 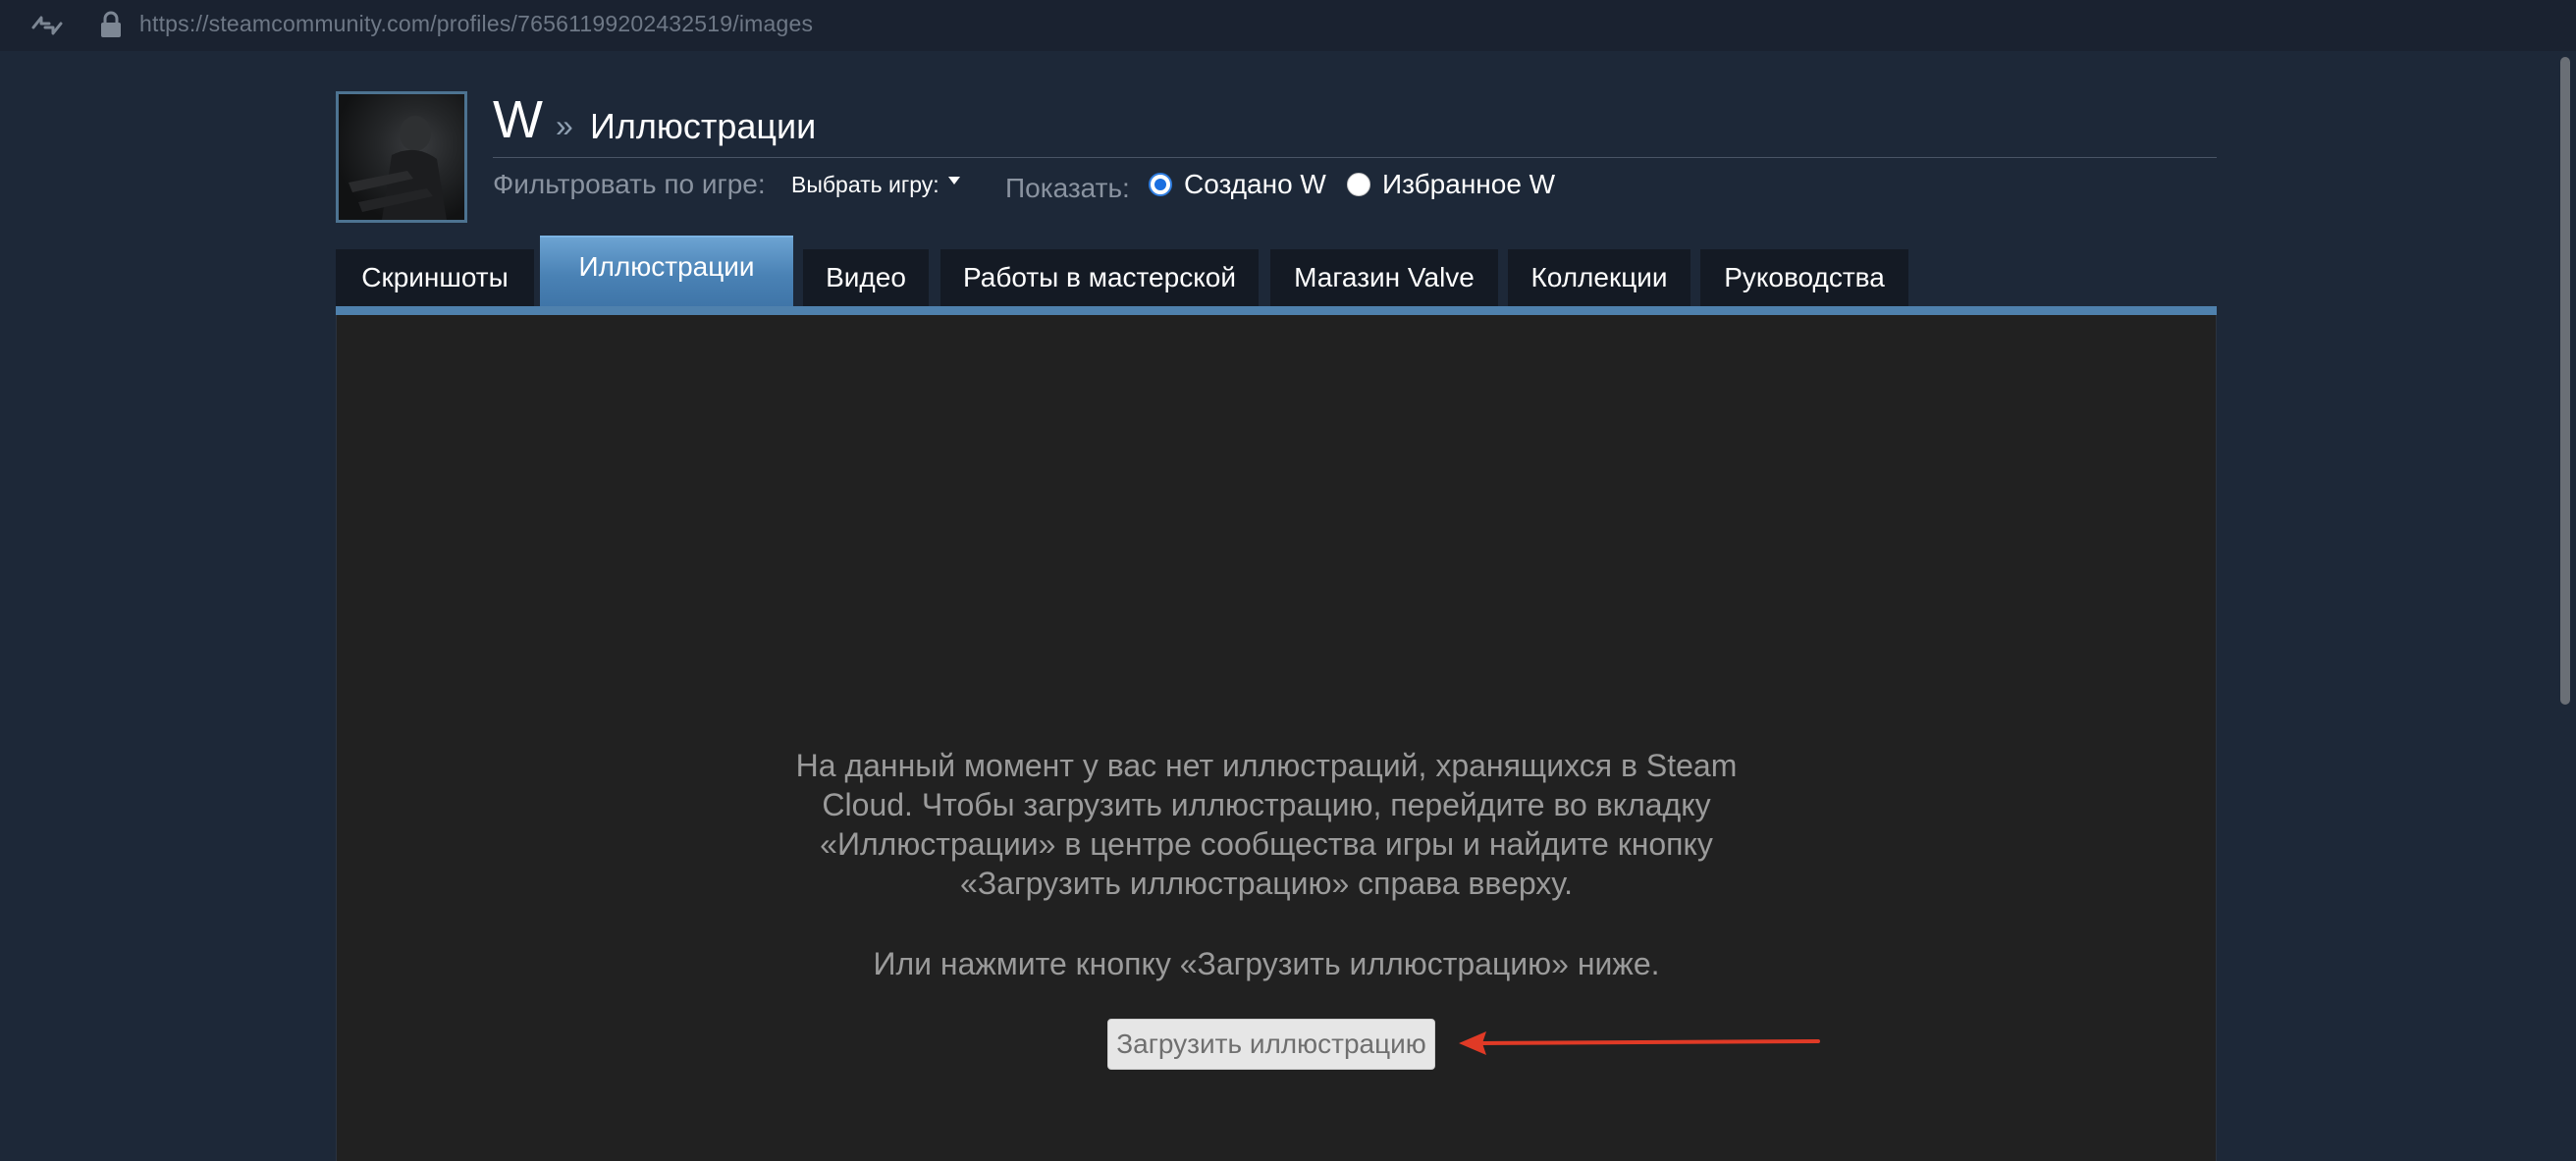 I want to click on game-select-dropdown: Выбрать игру:, so click(x=876, y=184).